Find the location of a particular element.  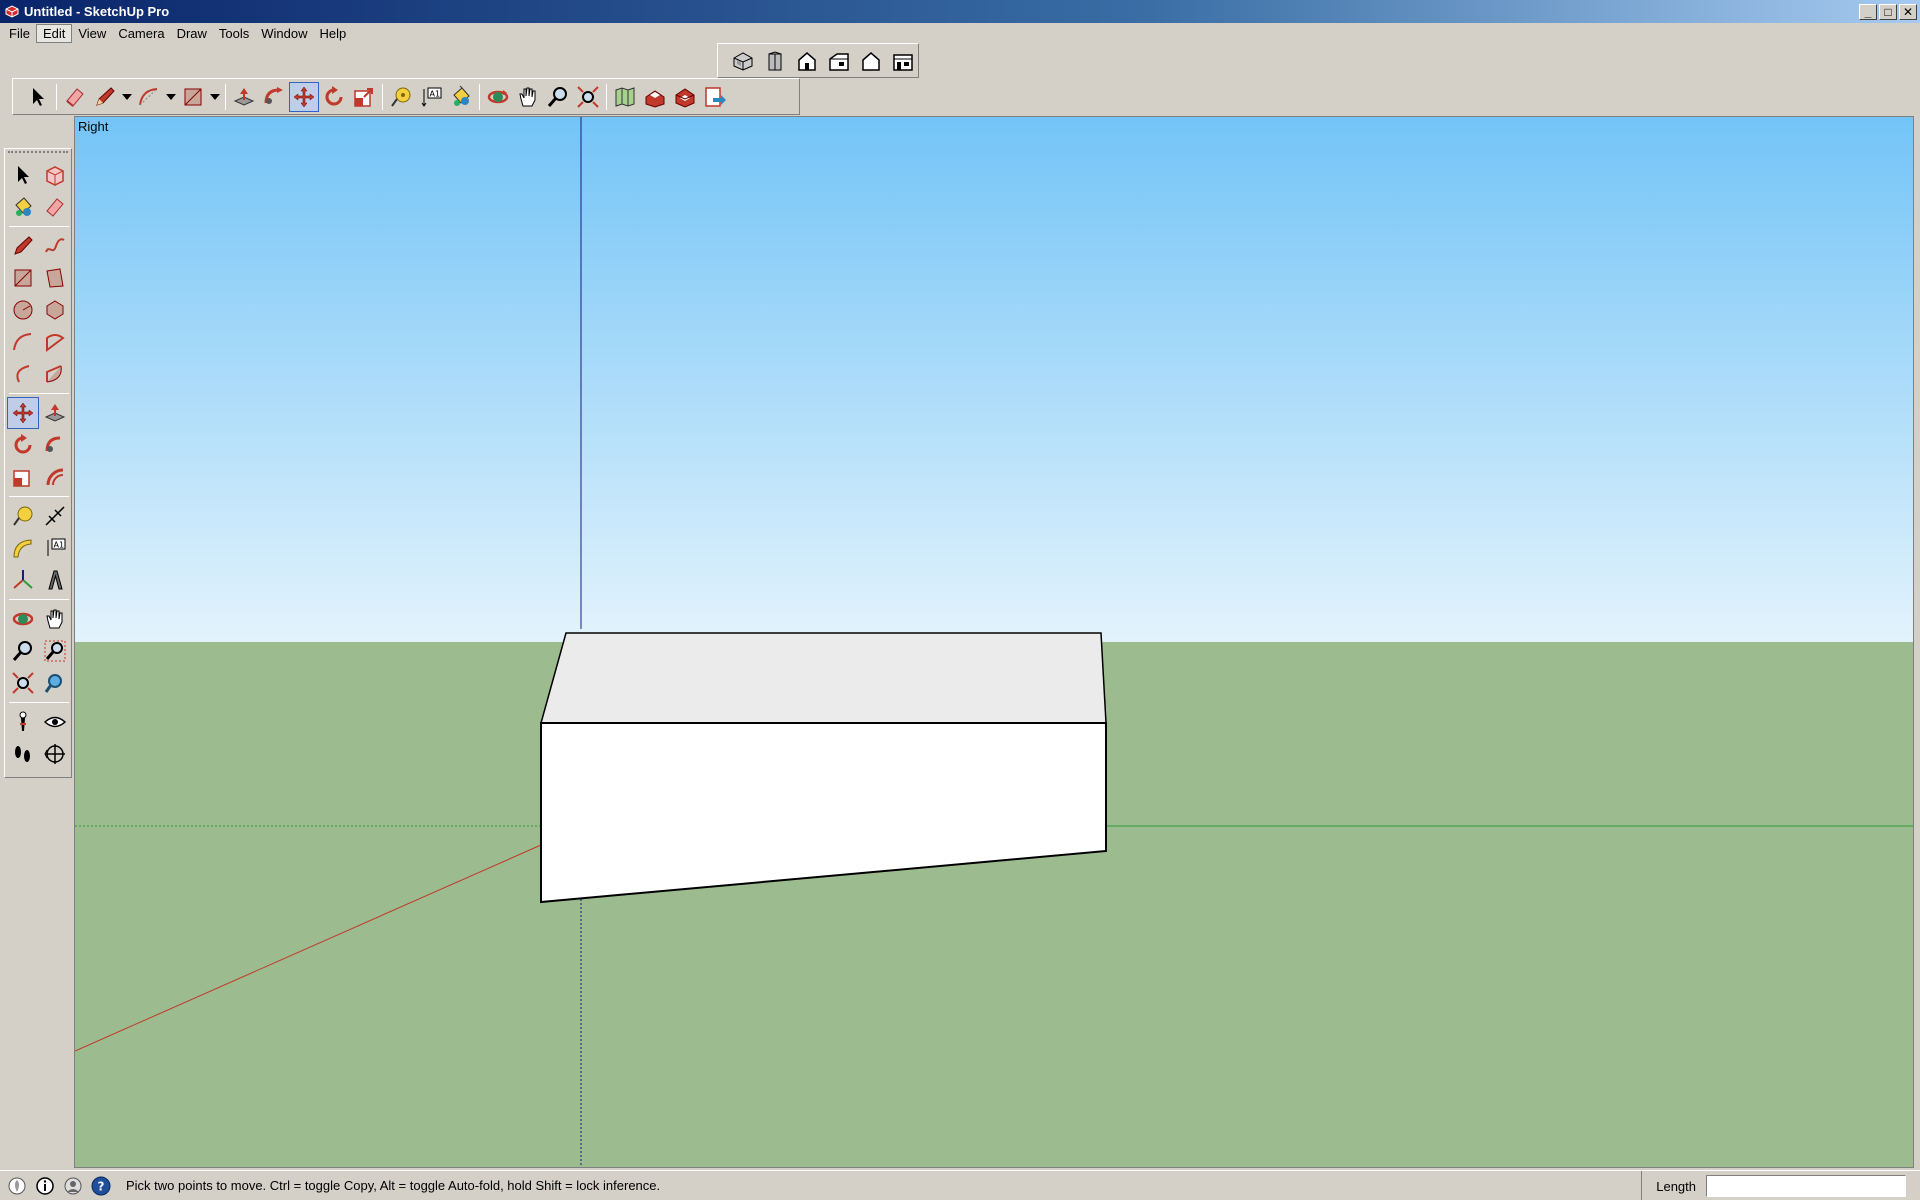

minimize-button: _ is located at coordinates (1868, 11).